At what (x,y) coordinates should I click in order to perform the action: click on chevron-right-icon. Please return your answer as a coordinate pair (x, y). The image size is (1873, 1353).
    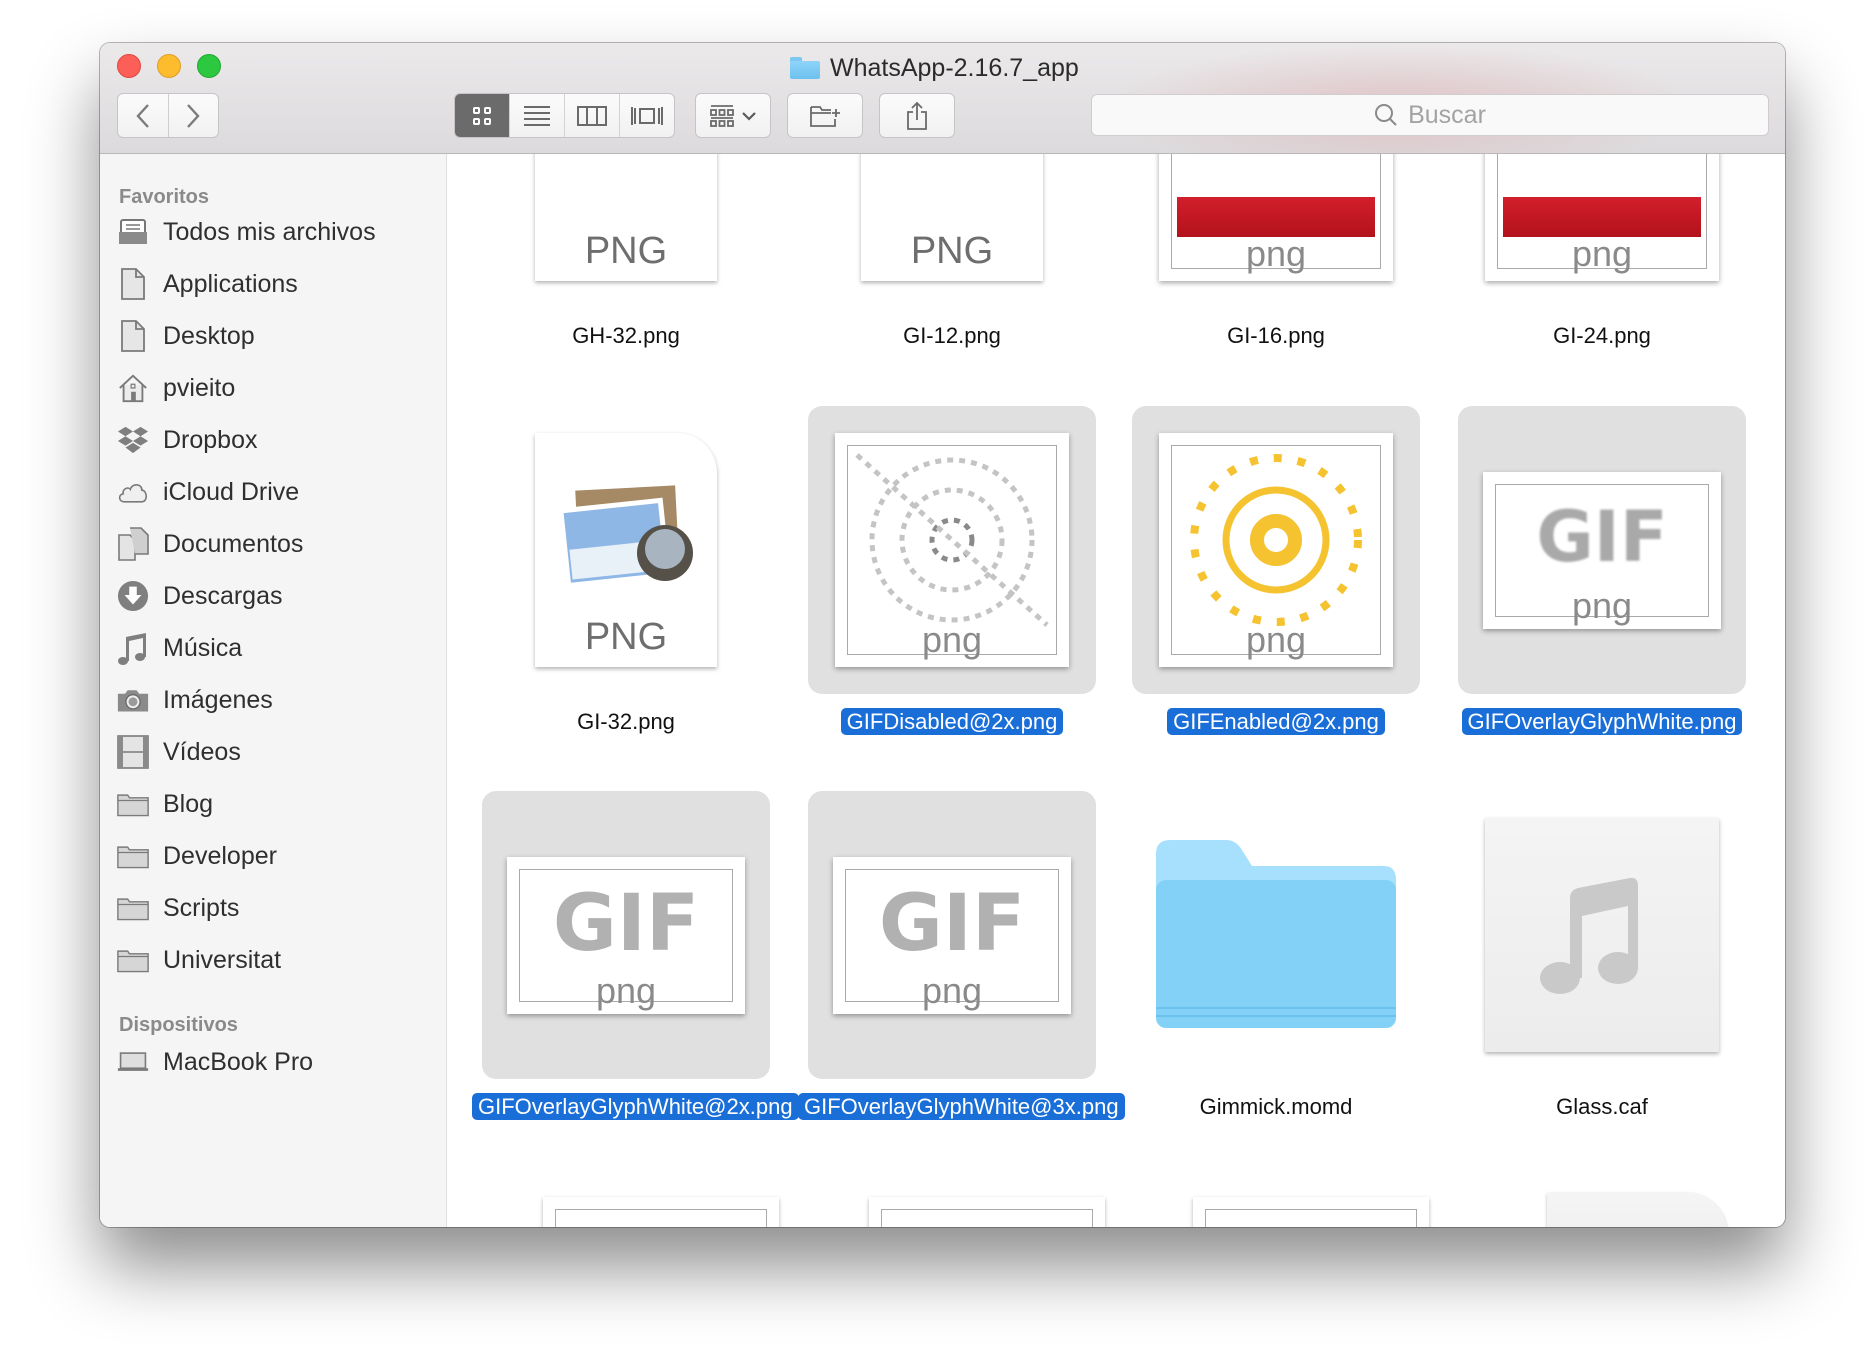
    Looking at the image, I should click on (193, 115).